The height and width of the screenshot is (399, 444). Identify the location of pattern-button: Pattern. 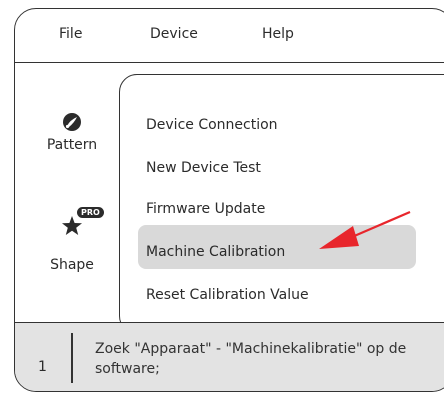
(72, 132).